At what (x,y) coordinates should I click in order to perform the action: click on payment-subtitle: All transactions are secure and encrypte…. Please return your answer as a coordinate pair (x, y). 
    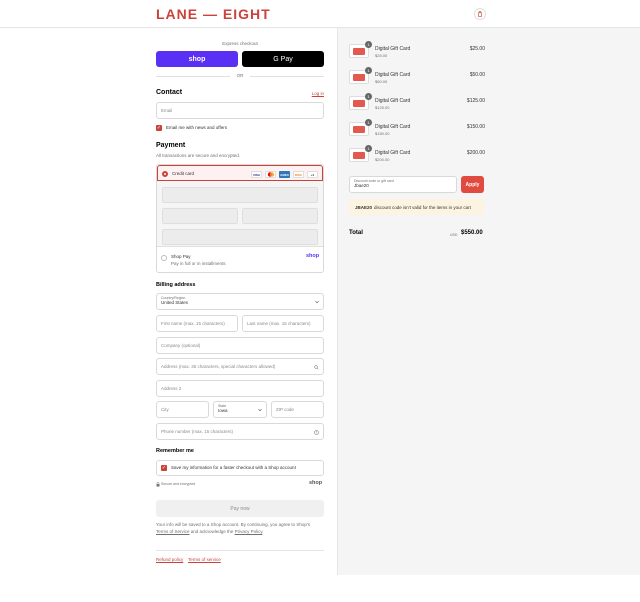
    Looking at the image, I should click on (198, 155).